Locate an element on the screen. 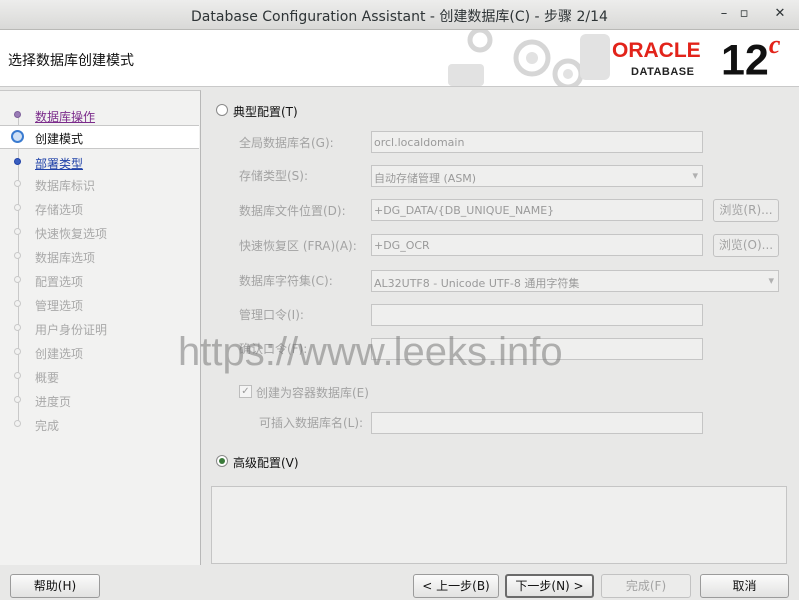 This screenshot has height=600, width=799. maximize-icon: ▫ is located at coordinates (744, 14).